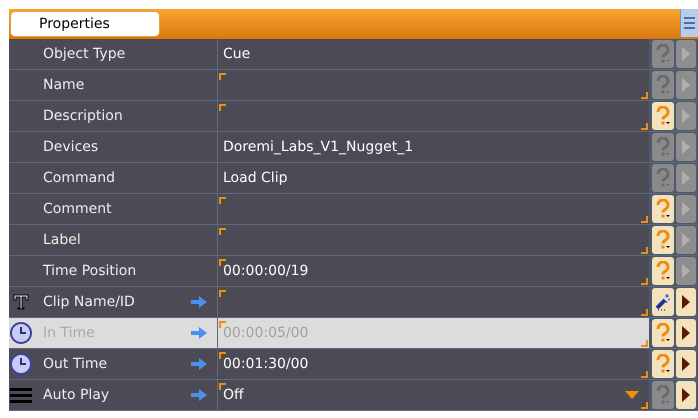  I want to click on value-field: 00:00:00/19, so click(433, 271).